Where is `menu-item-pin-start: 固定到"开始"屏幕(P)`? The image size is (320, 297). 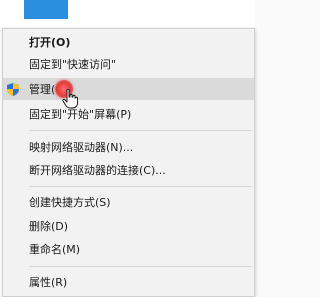 menu-item-pin-start: 固定到"开始"屏幕(P) is located at coordinates (128, 114).